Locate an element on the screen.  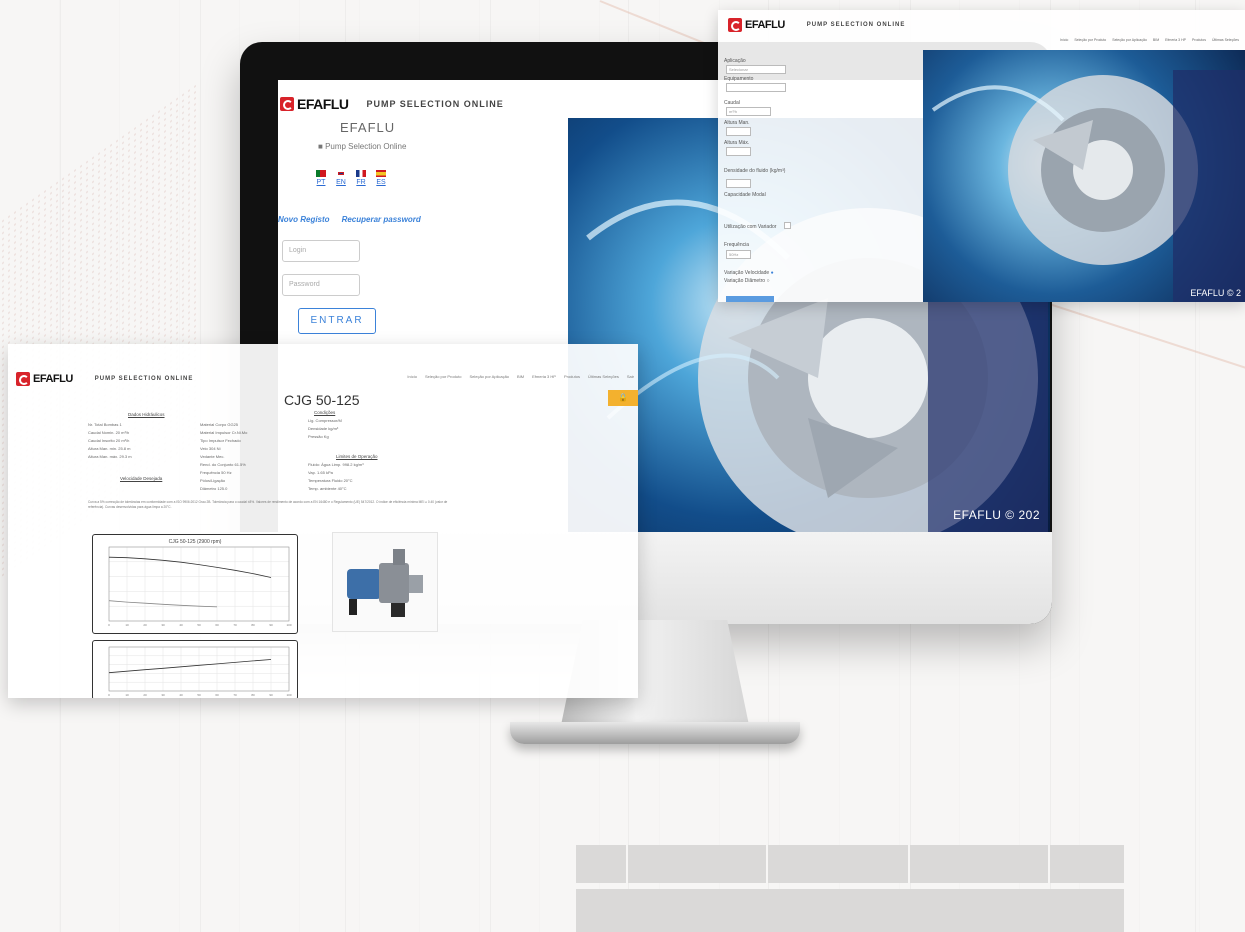
spec-item: Densidade kg/m³ is located at coordinates (323, 428).